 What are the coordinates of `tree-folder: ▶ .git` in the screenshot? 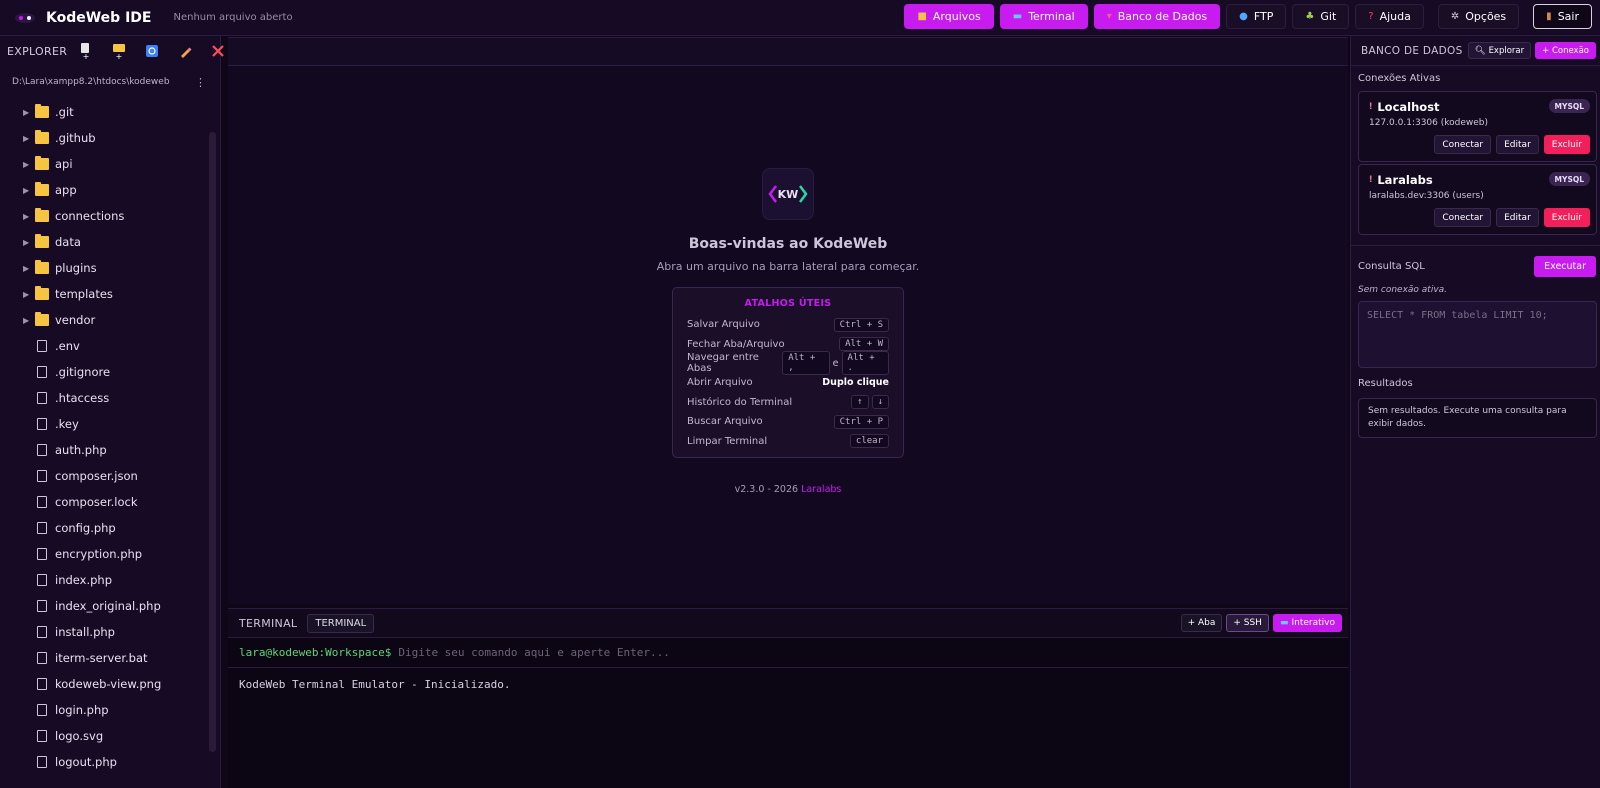 It's located at (103, 112).